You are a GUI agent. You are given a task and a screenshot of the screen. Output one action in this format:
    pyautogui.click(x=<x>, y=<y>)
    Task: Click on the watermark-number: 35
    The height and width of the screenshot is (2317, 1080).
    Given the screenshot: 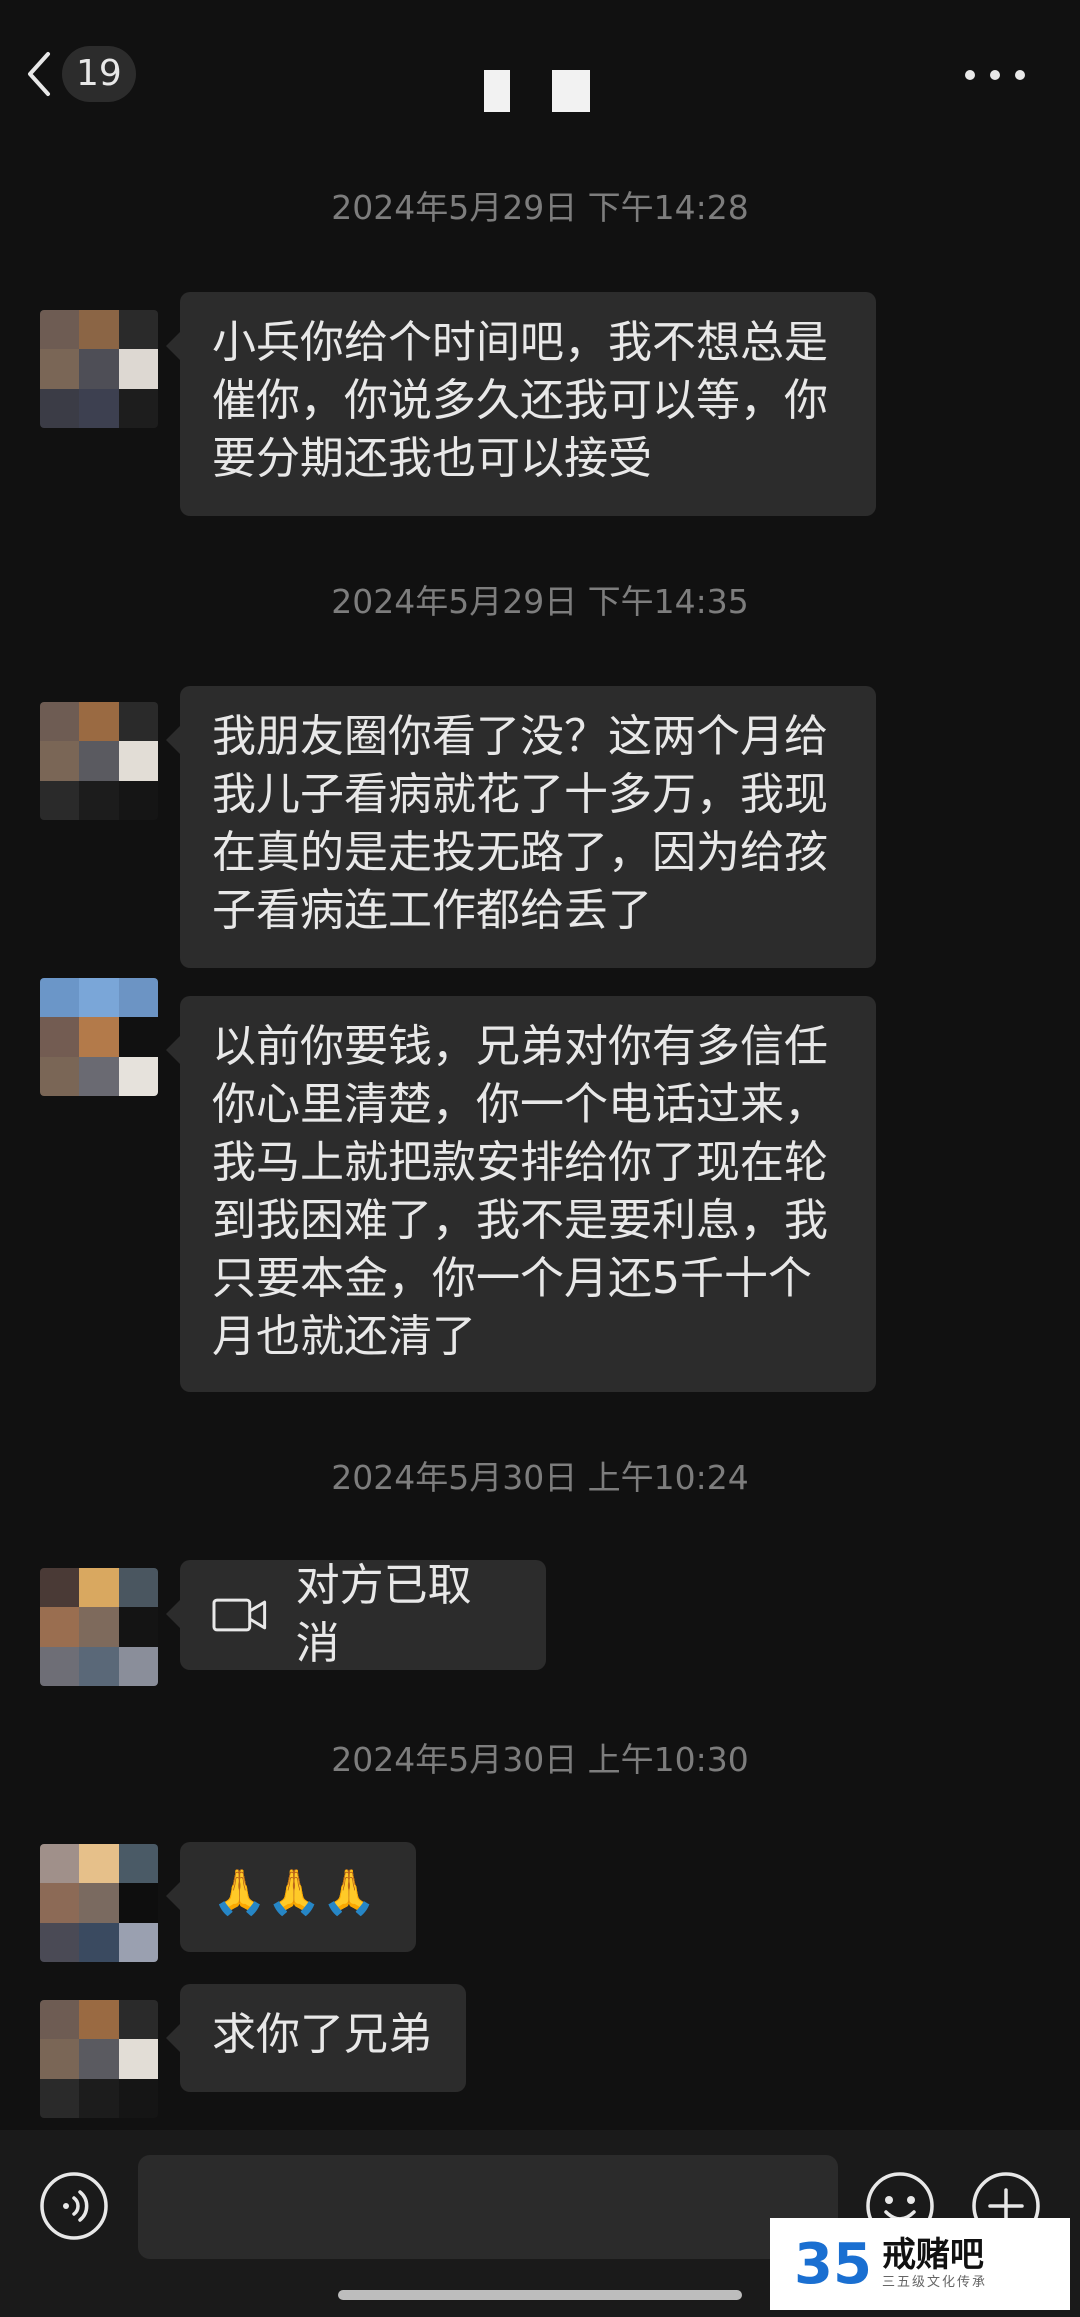 What is the action you would take?
    pyautogui.click(x=833, y=2264)
    